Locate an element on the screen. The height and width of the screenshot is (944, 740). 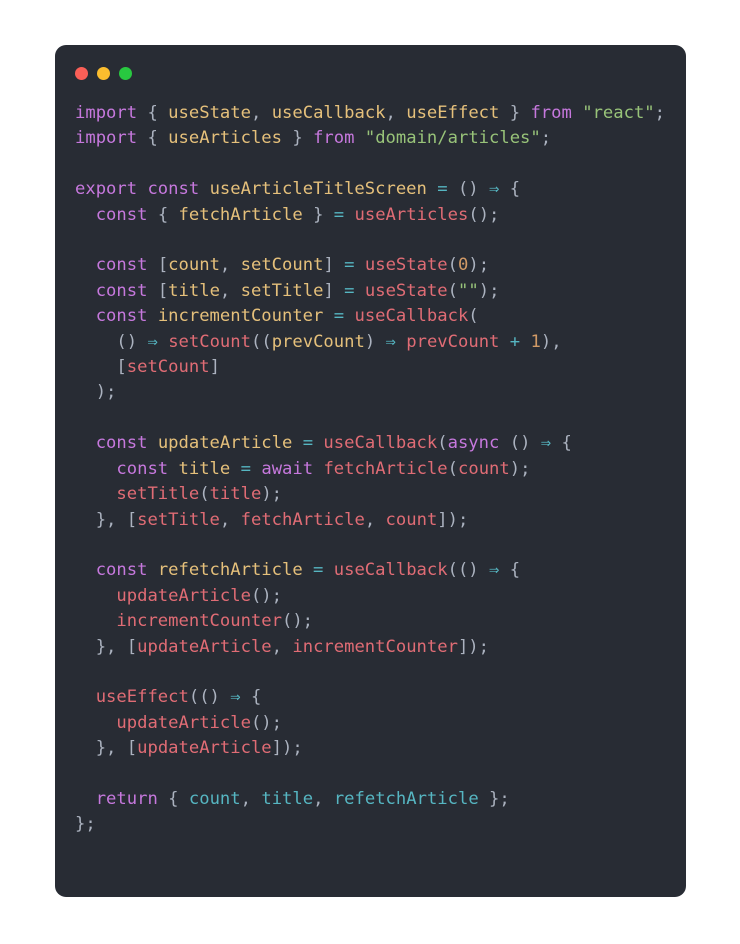
code-token-punct: (( is located at coordinates (261, 341).